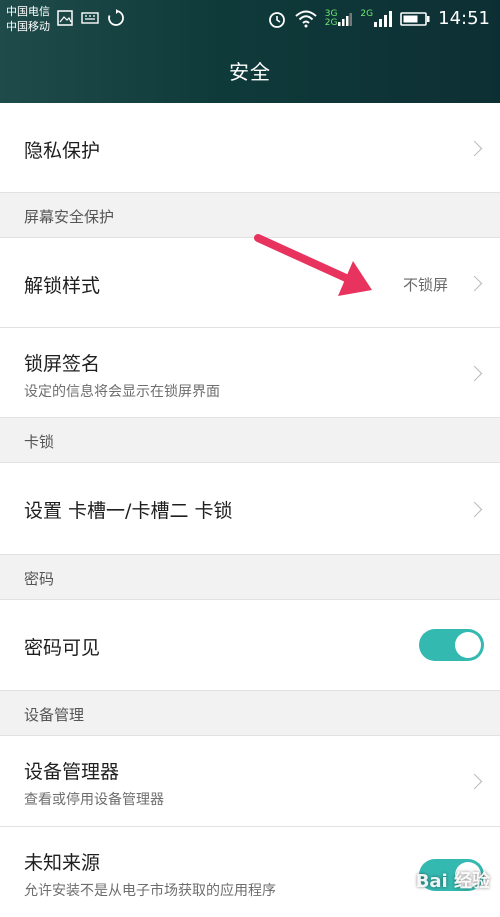  Describe the element at coordinates (69, 217) in the screenshot. I see `section-title: 屏幕安全保护` at that location.